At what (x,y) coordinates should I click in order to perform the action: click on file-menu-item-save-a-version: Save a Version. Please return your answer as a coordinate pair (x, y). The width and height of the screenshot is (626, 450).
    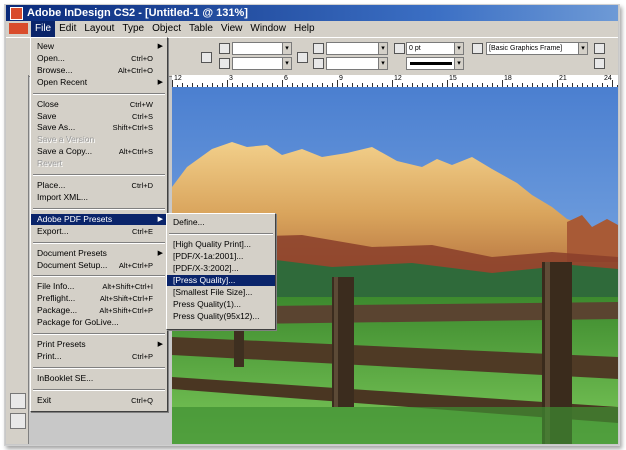
    Looking at the image, I should click on (99, 139).